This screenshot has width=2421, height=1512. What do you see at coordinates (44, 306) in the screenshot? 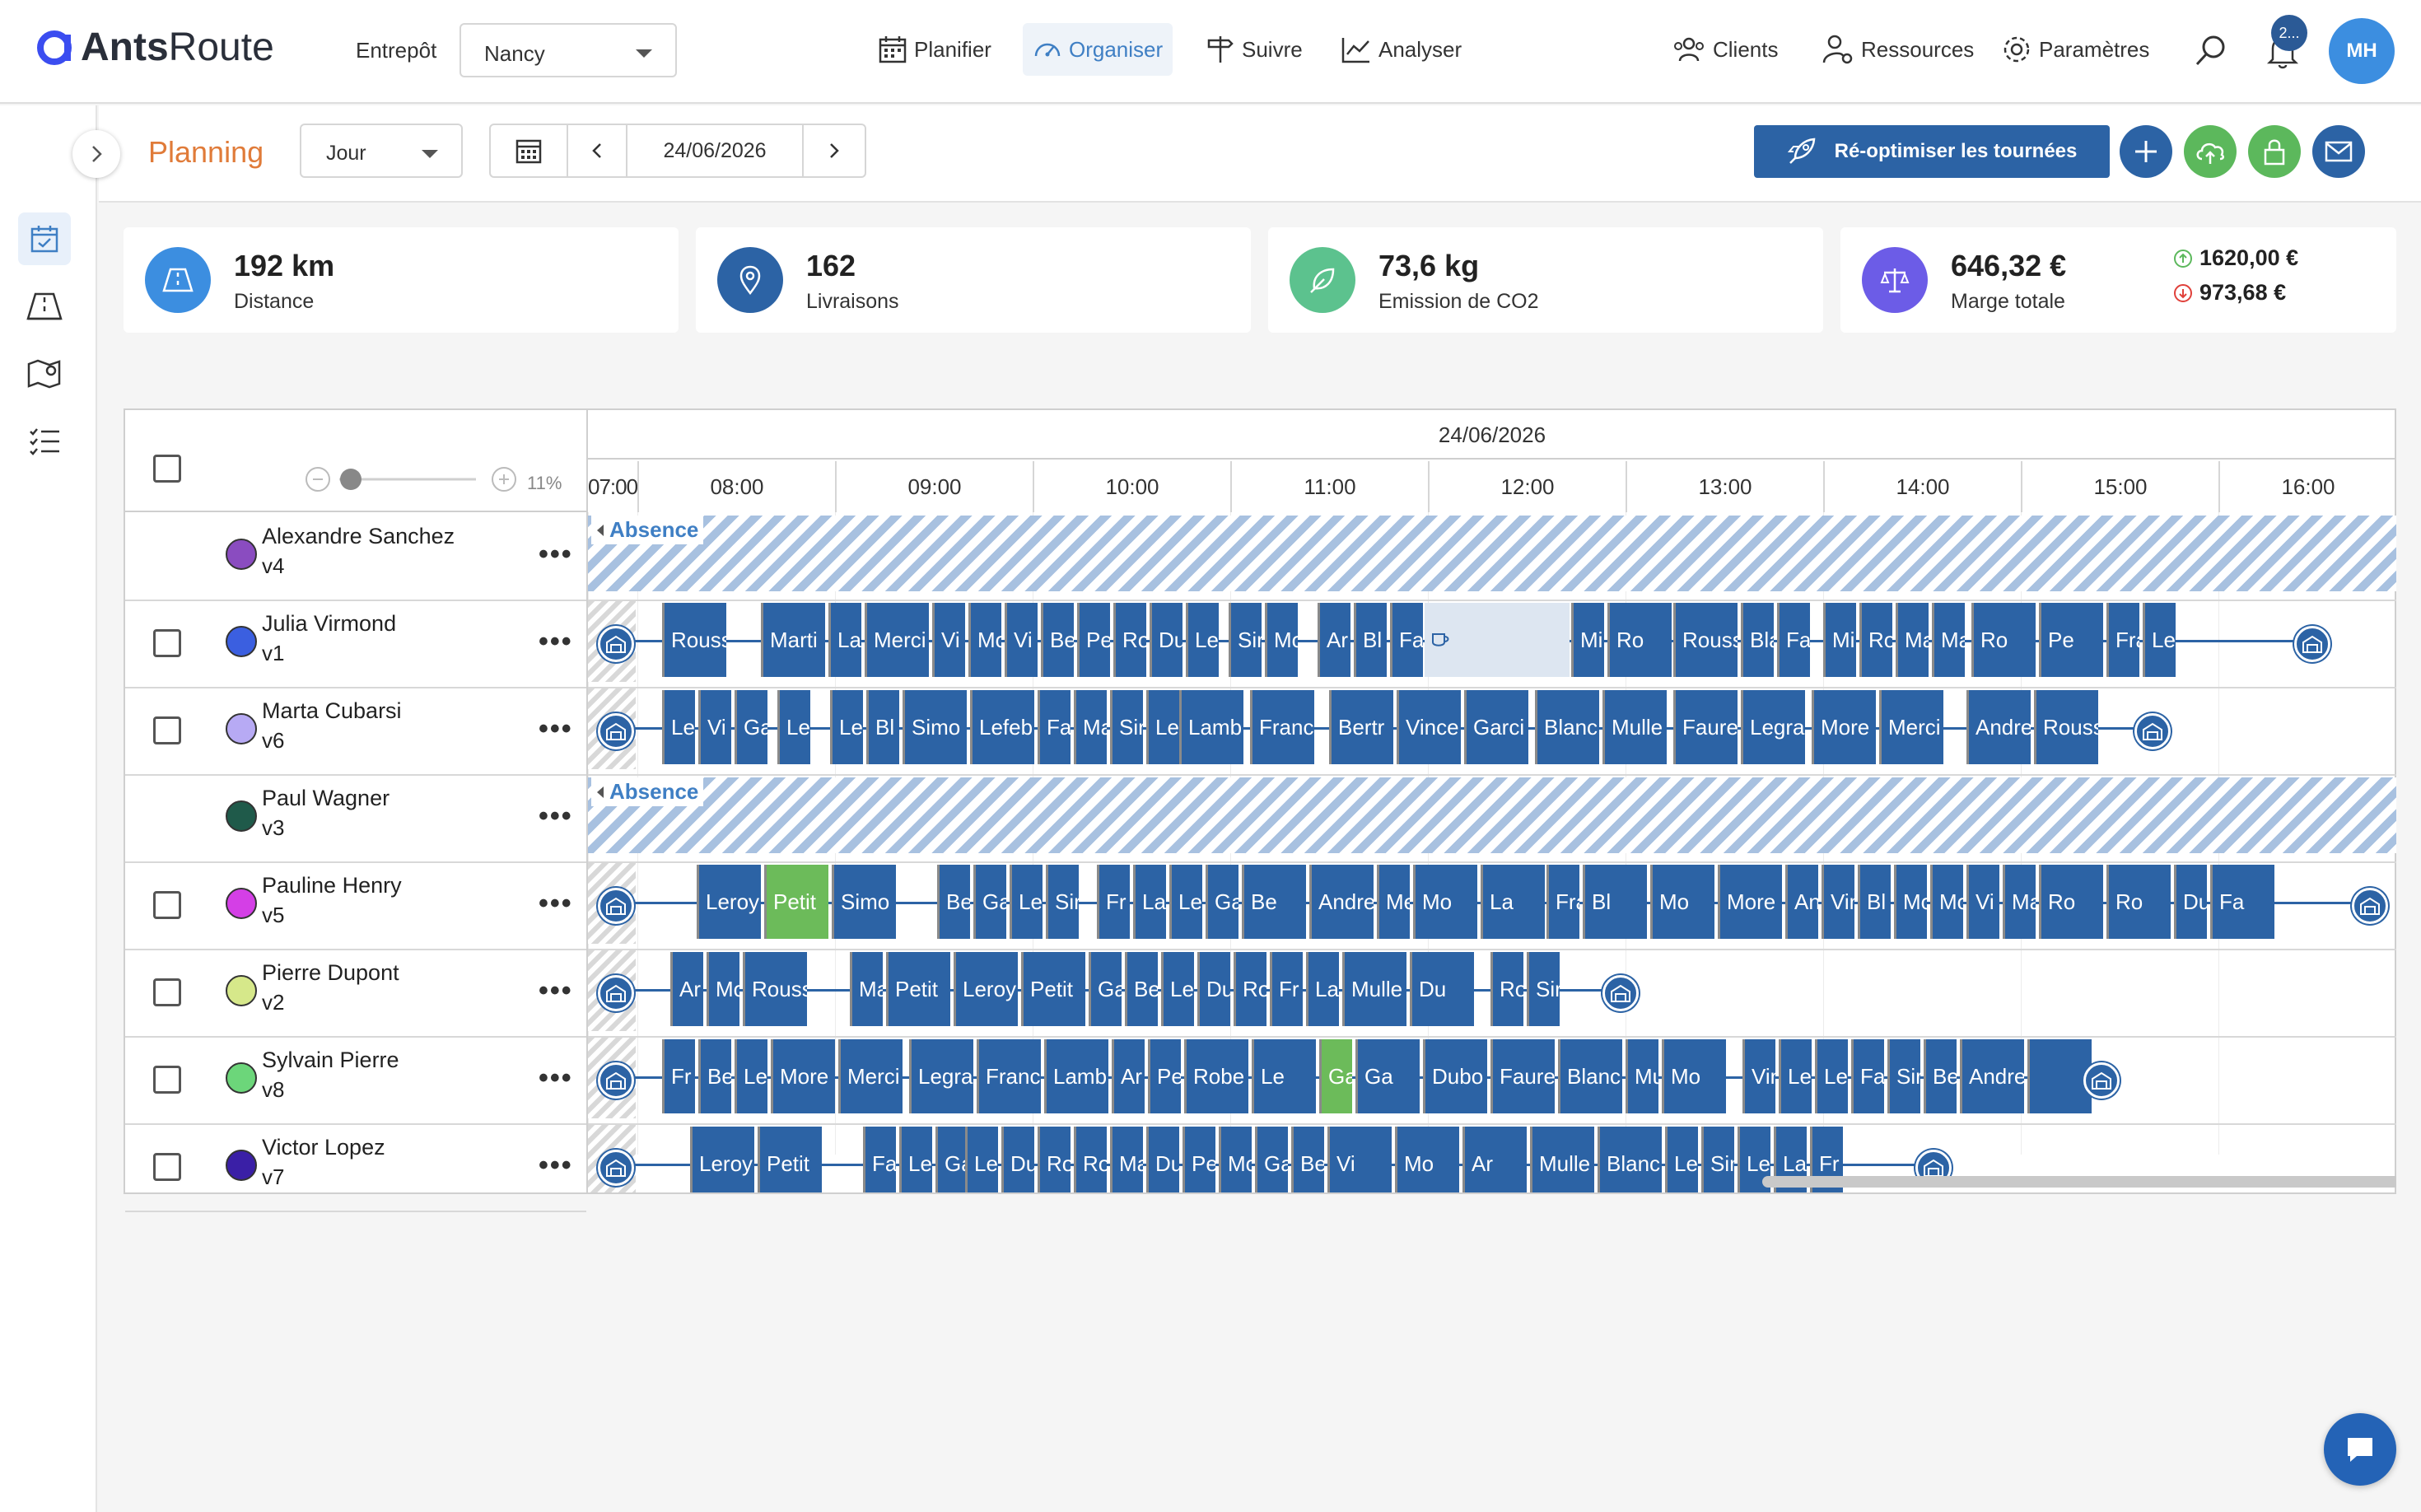
I see `sidebar-item-routes` at bounding box center [44, 306].